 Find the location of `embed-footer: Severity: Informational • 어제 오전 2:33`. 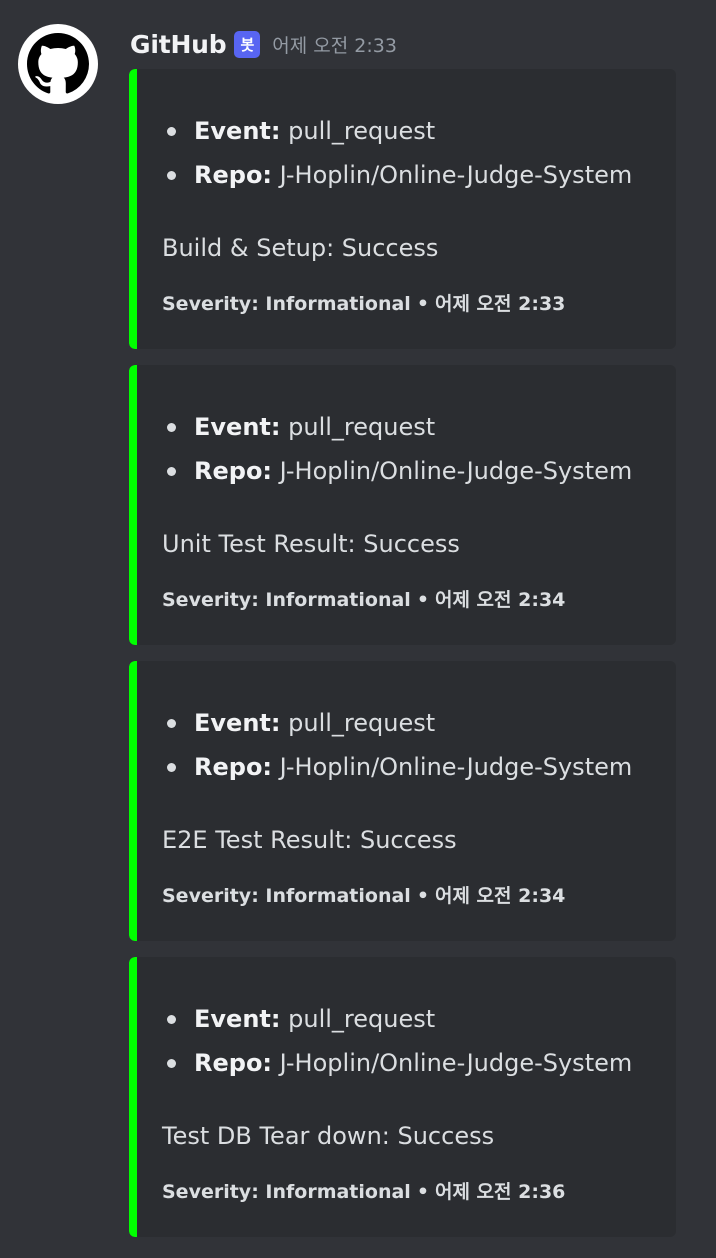

embed-footer: Severity: Informational • 어제 오전 2:33 is located at coordinates (363, 302).